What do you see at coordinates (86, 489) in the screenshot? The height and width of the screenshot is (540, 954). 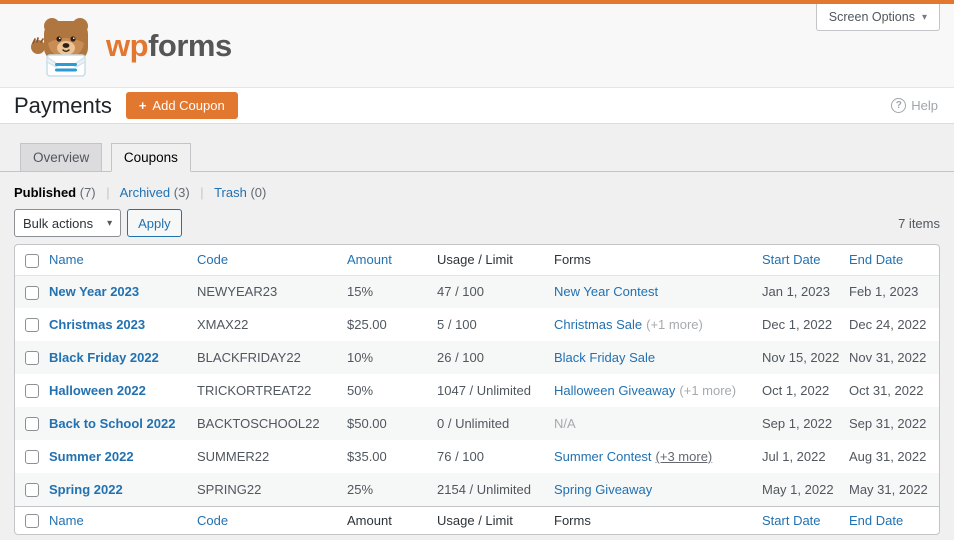 I see `coupon-name-link: Spring 2022` at bounding box center [86, 489].